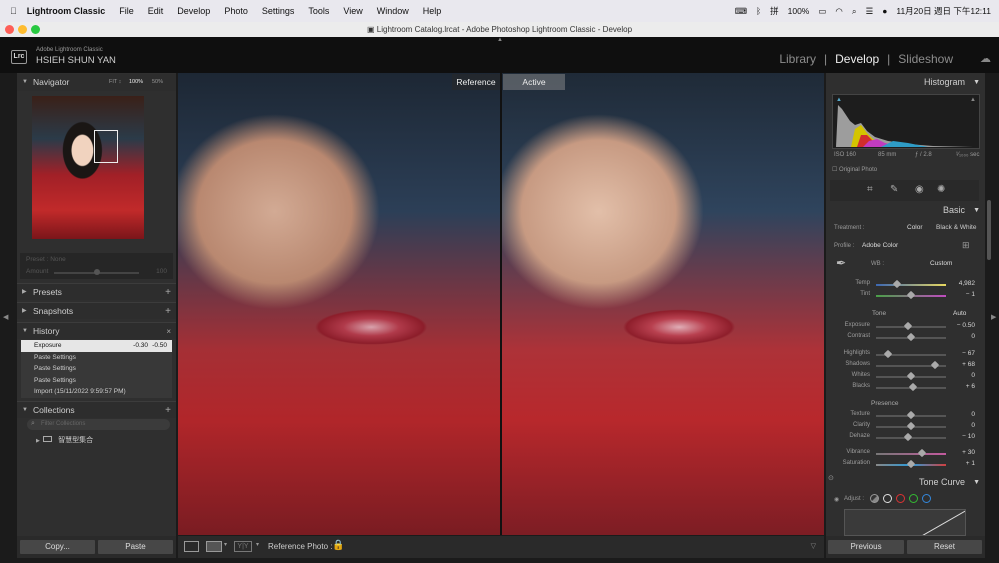 Image resolution: width=999 pixels, height=563 pixels. I want to click on slider-value: + 30, so click(968, 452).